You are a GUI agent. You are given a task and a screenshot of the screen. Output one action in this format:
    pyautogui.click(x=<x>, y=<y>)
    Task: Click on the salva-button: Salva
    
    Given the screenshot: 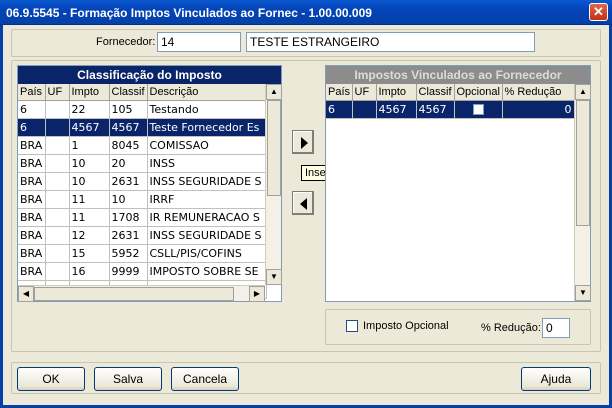 What is the action you would take?
    pyautogui.click(x=128, y=379)
    